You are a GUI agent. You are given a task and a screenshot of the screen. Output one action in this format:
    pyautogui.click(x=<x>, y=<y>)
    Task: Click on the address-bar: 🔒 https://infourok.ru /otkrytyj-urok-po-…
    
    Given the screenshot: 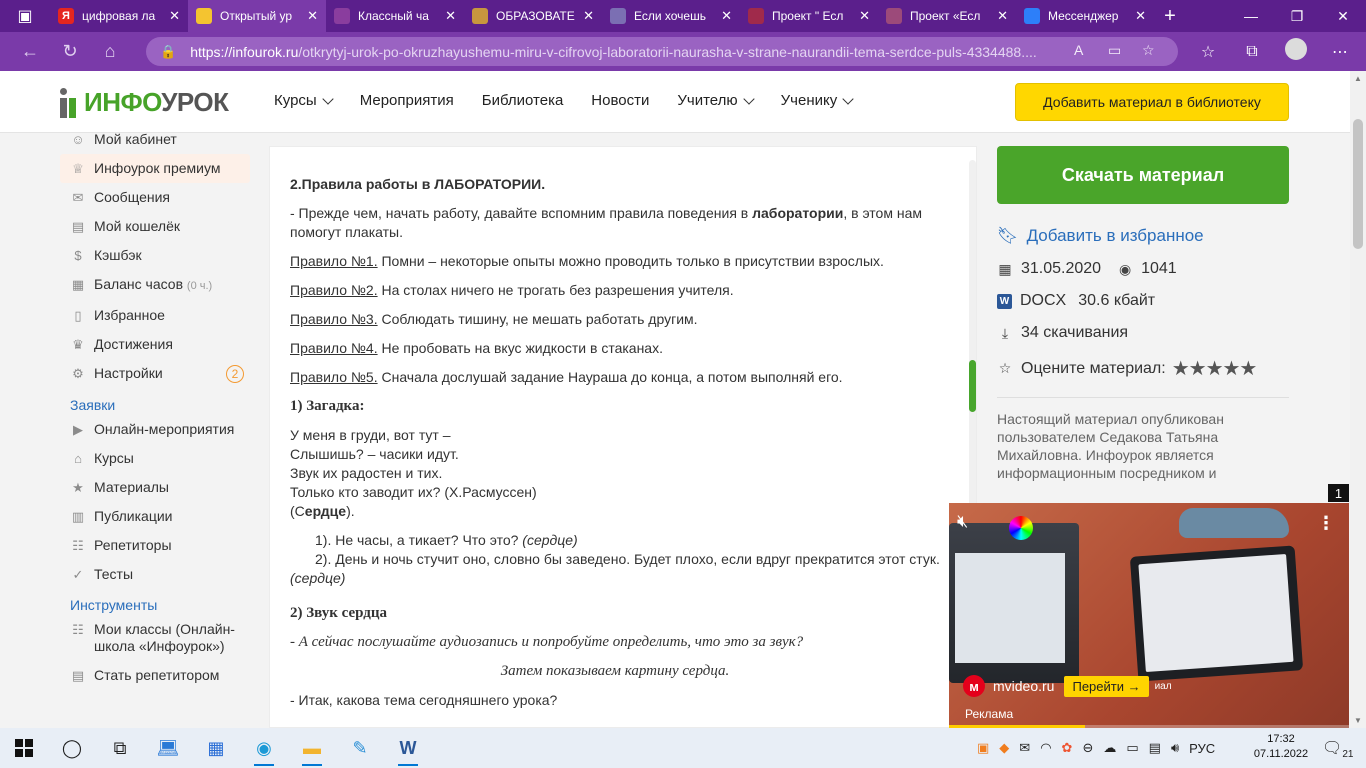 What is the action you would take?
    pyautogui.click(x=662, y=51)
    